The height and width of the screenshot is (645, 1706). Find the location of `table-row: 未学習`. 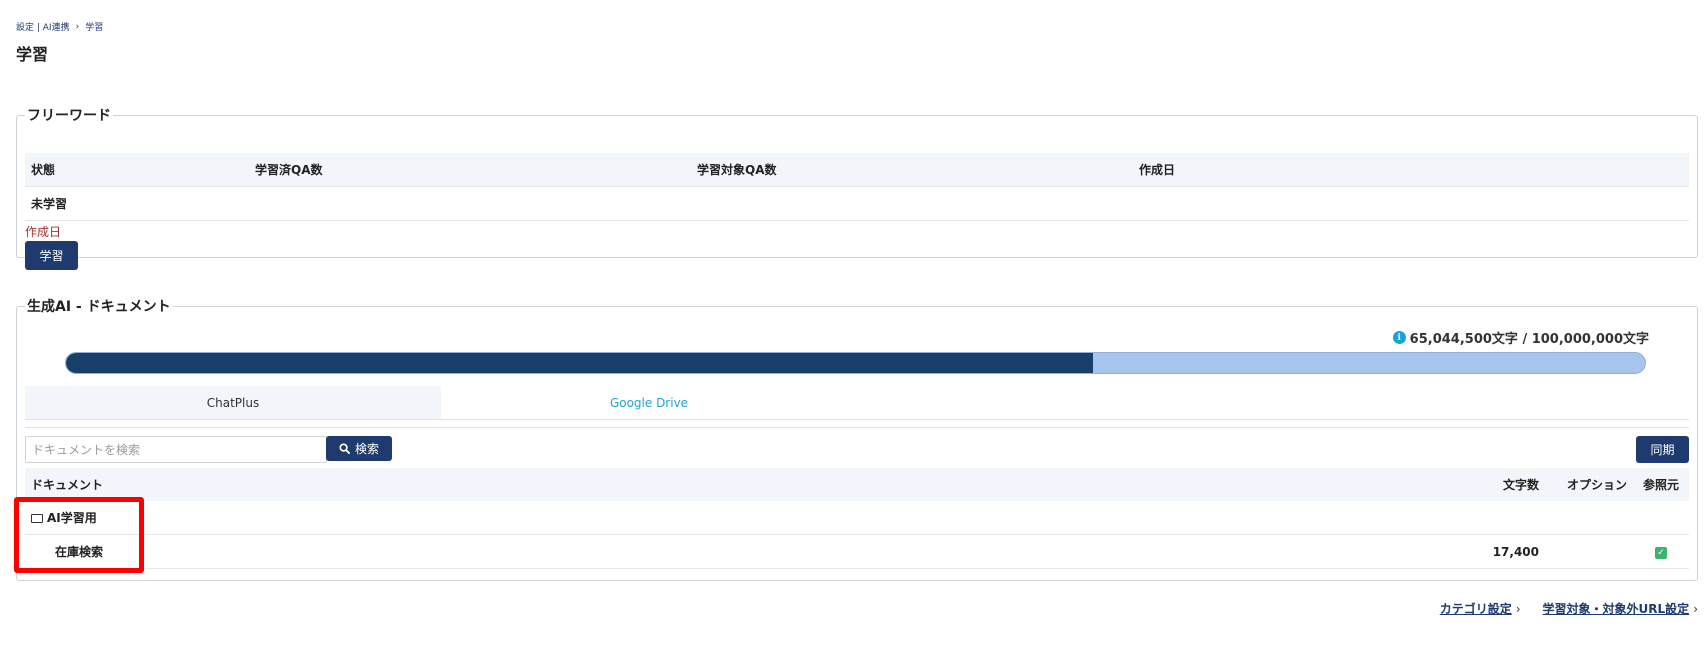

table-row: 未学習 is located at coordinates (857, 203).